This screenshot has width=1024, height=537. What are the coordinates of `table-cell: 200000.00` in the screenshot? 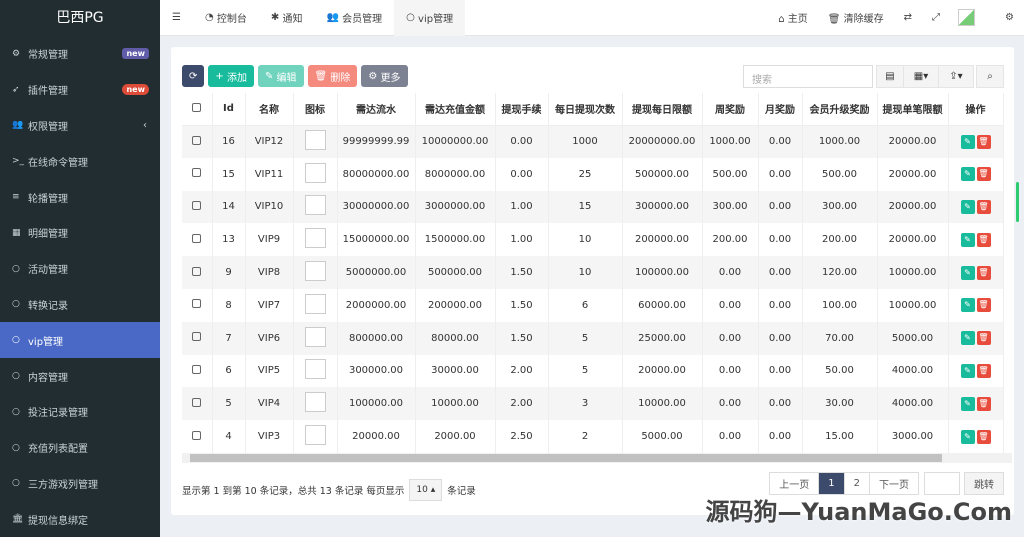 It's located at (455, 305).